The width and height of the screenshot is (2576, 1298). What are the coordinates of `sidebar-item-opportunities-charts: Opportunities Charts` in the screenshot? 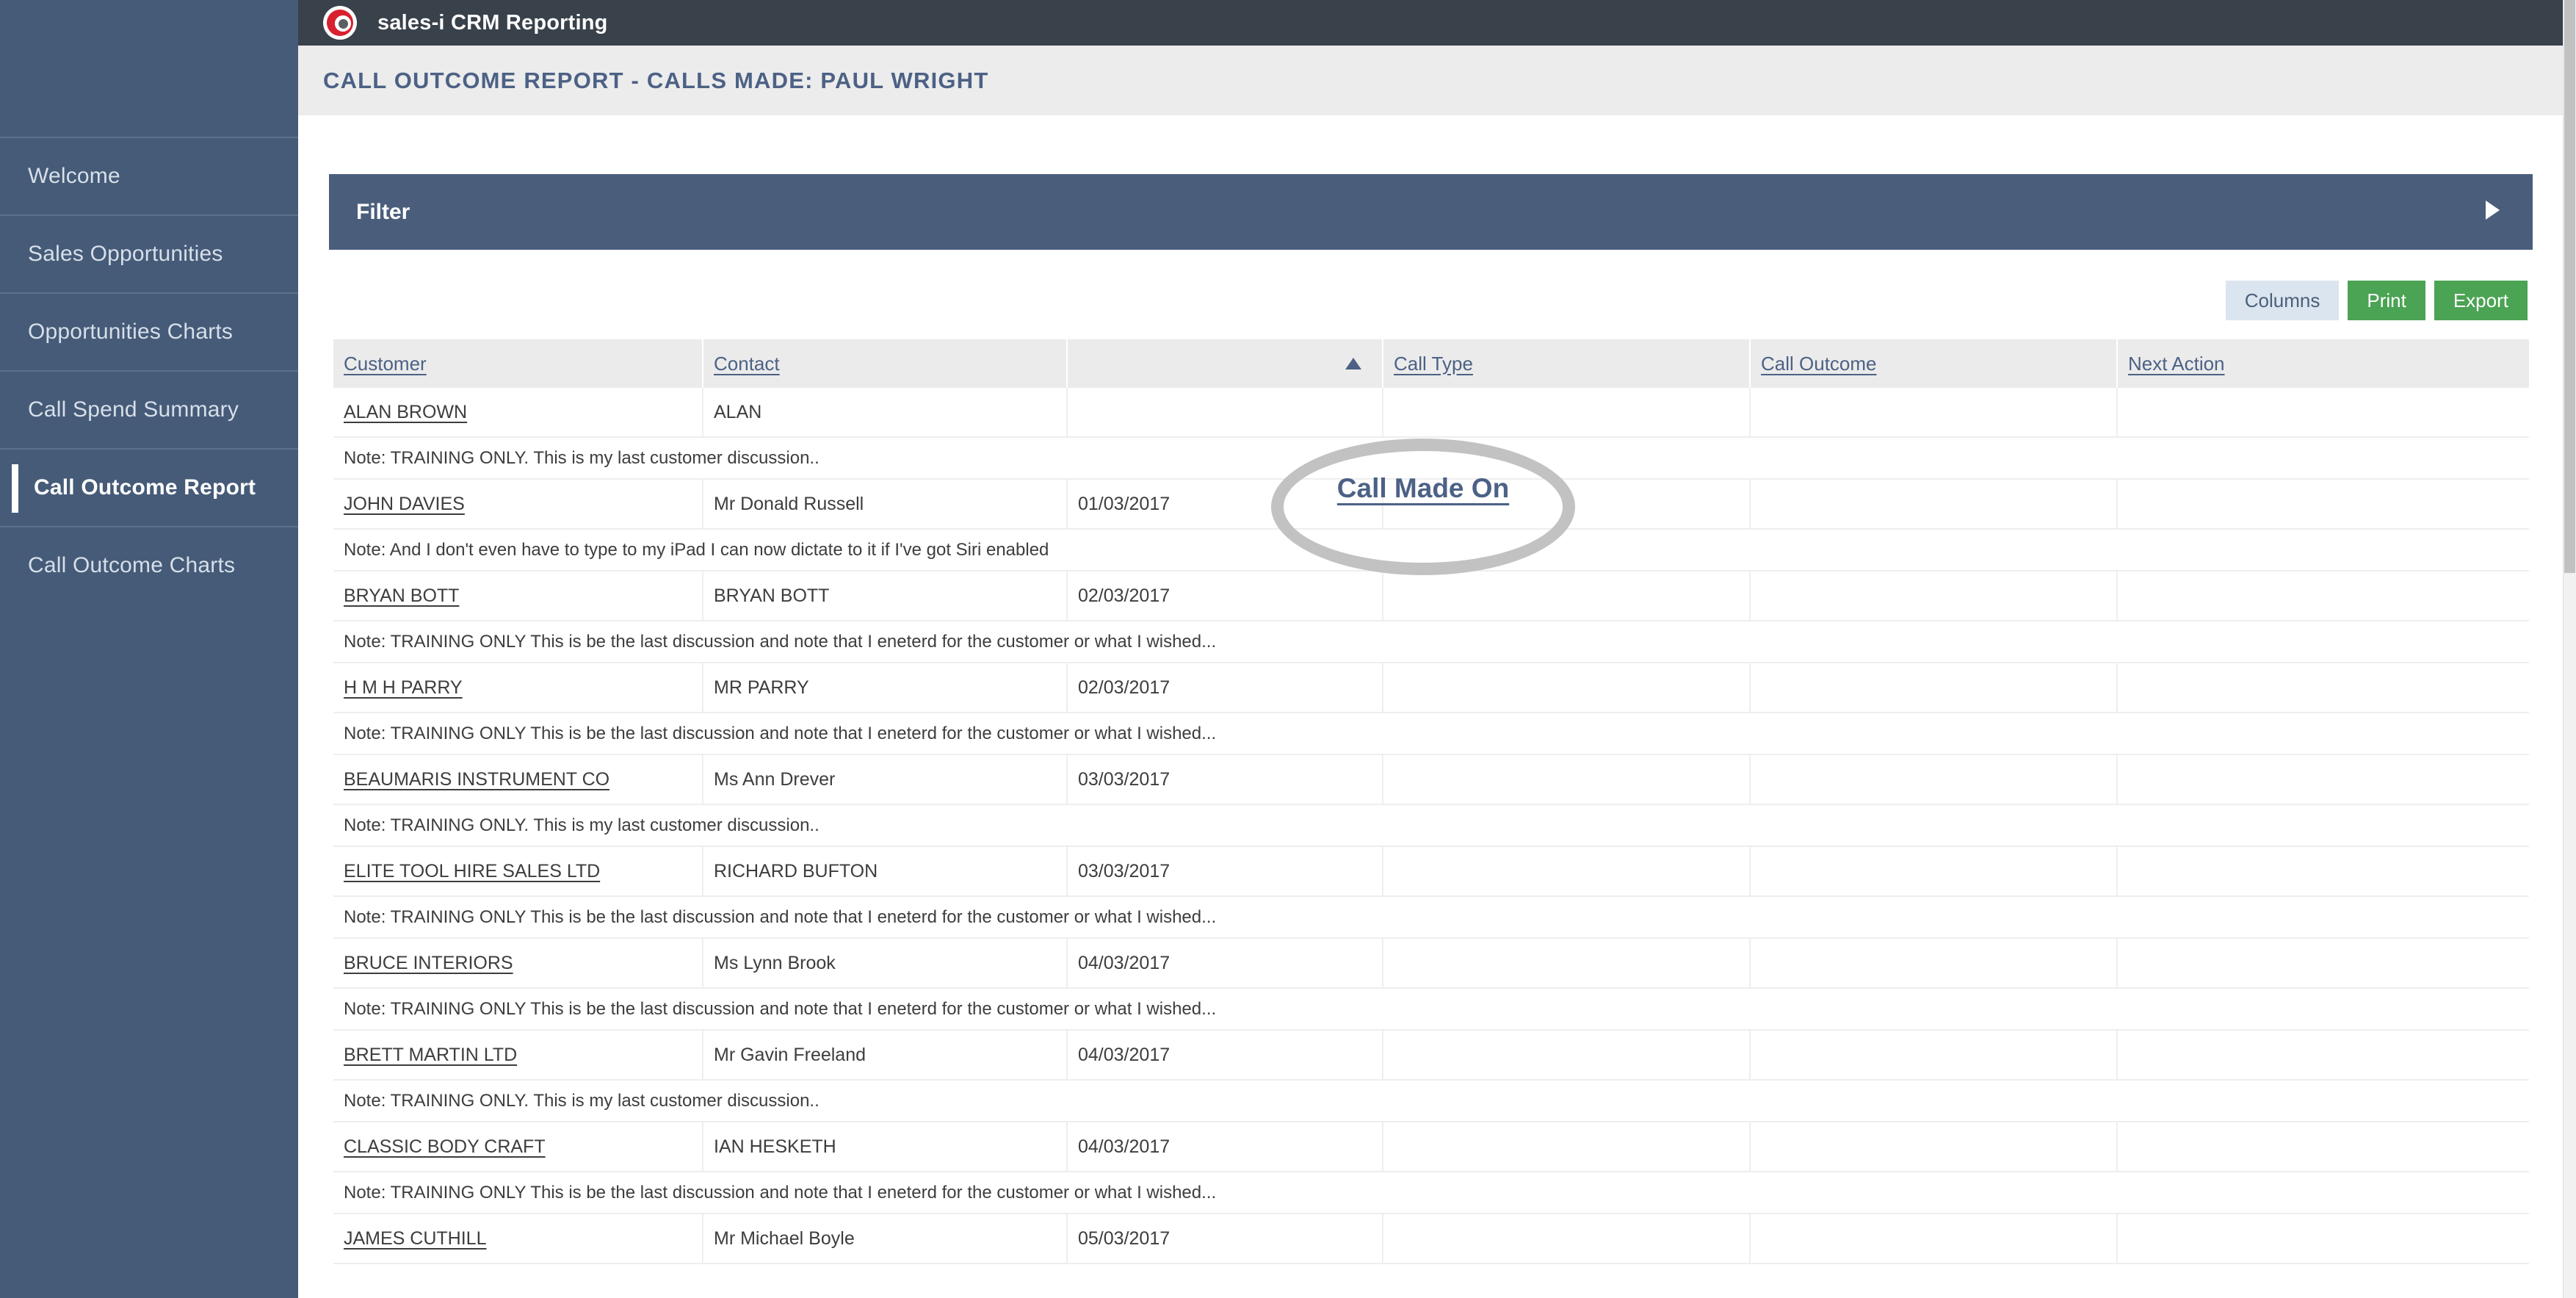 It's located at (149, 331).